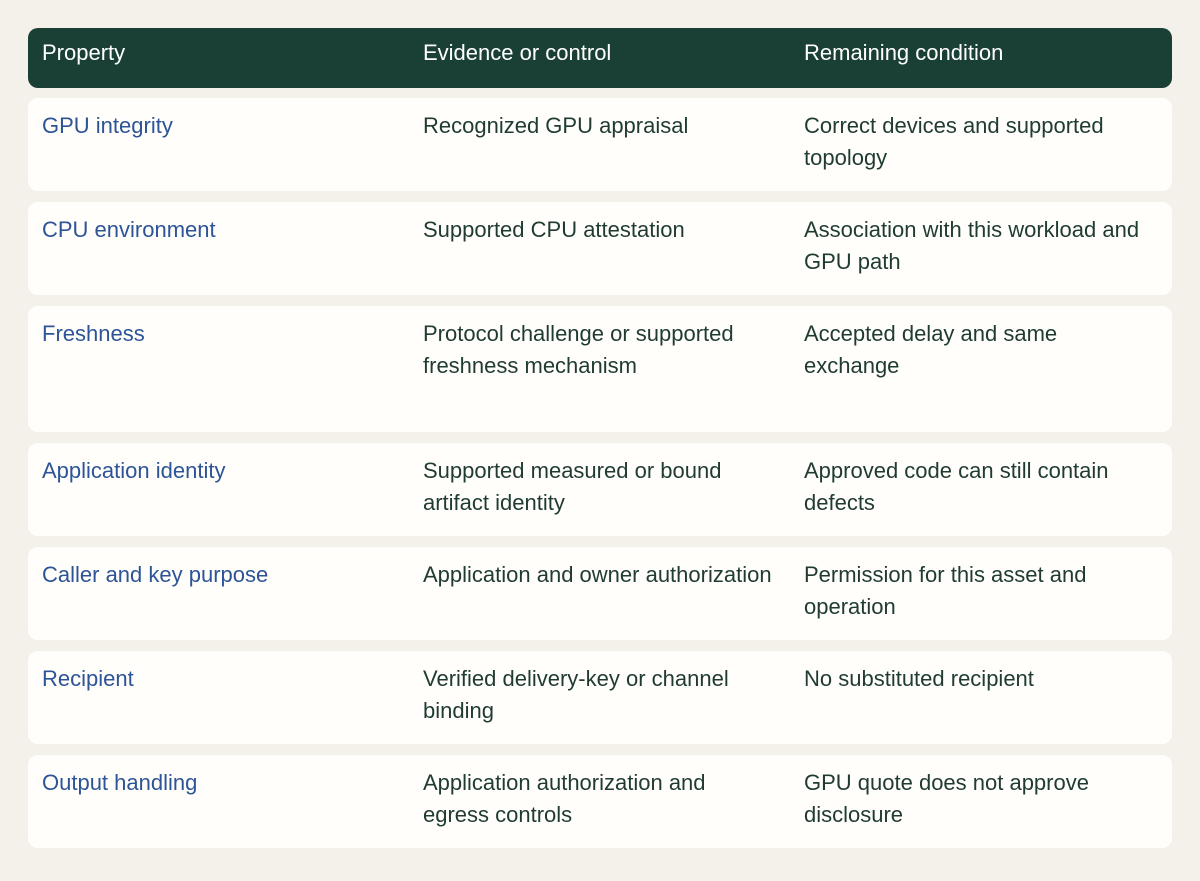 This screenshot has width=1200, height=881. I want to click on header-property: Property, so click(84, 52).